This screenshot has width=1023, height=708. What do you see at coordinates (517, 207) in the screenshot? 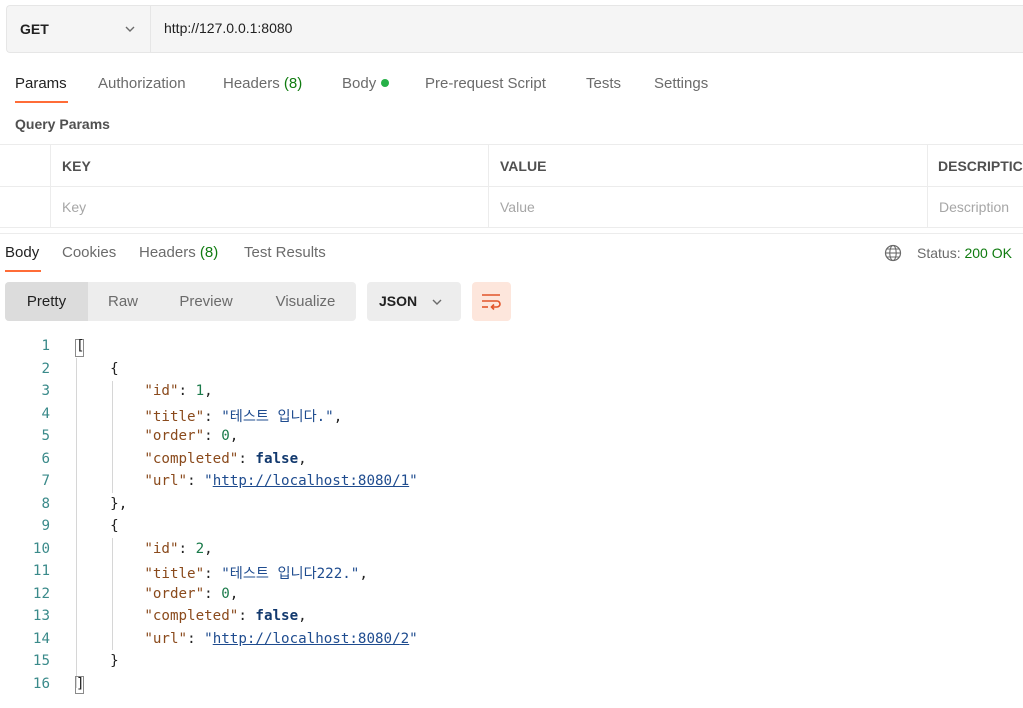
I see `value-input: Value` at bounding box center [517, 207].